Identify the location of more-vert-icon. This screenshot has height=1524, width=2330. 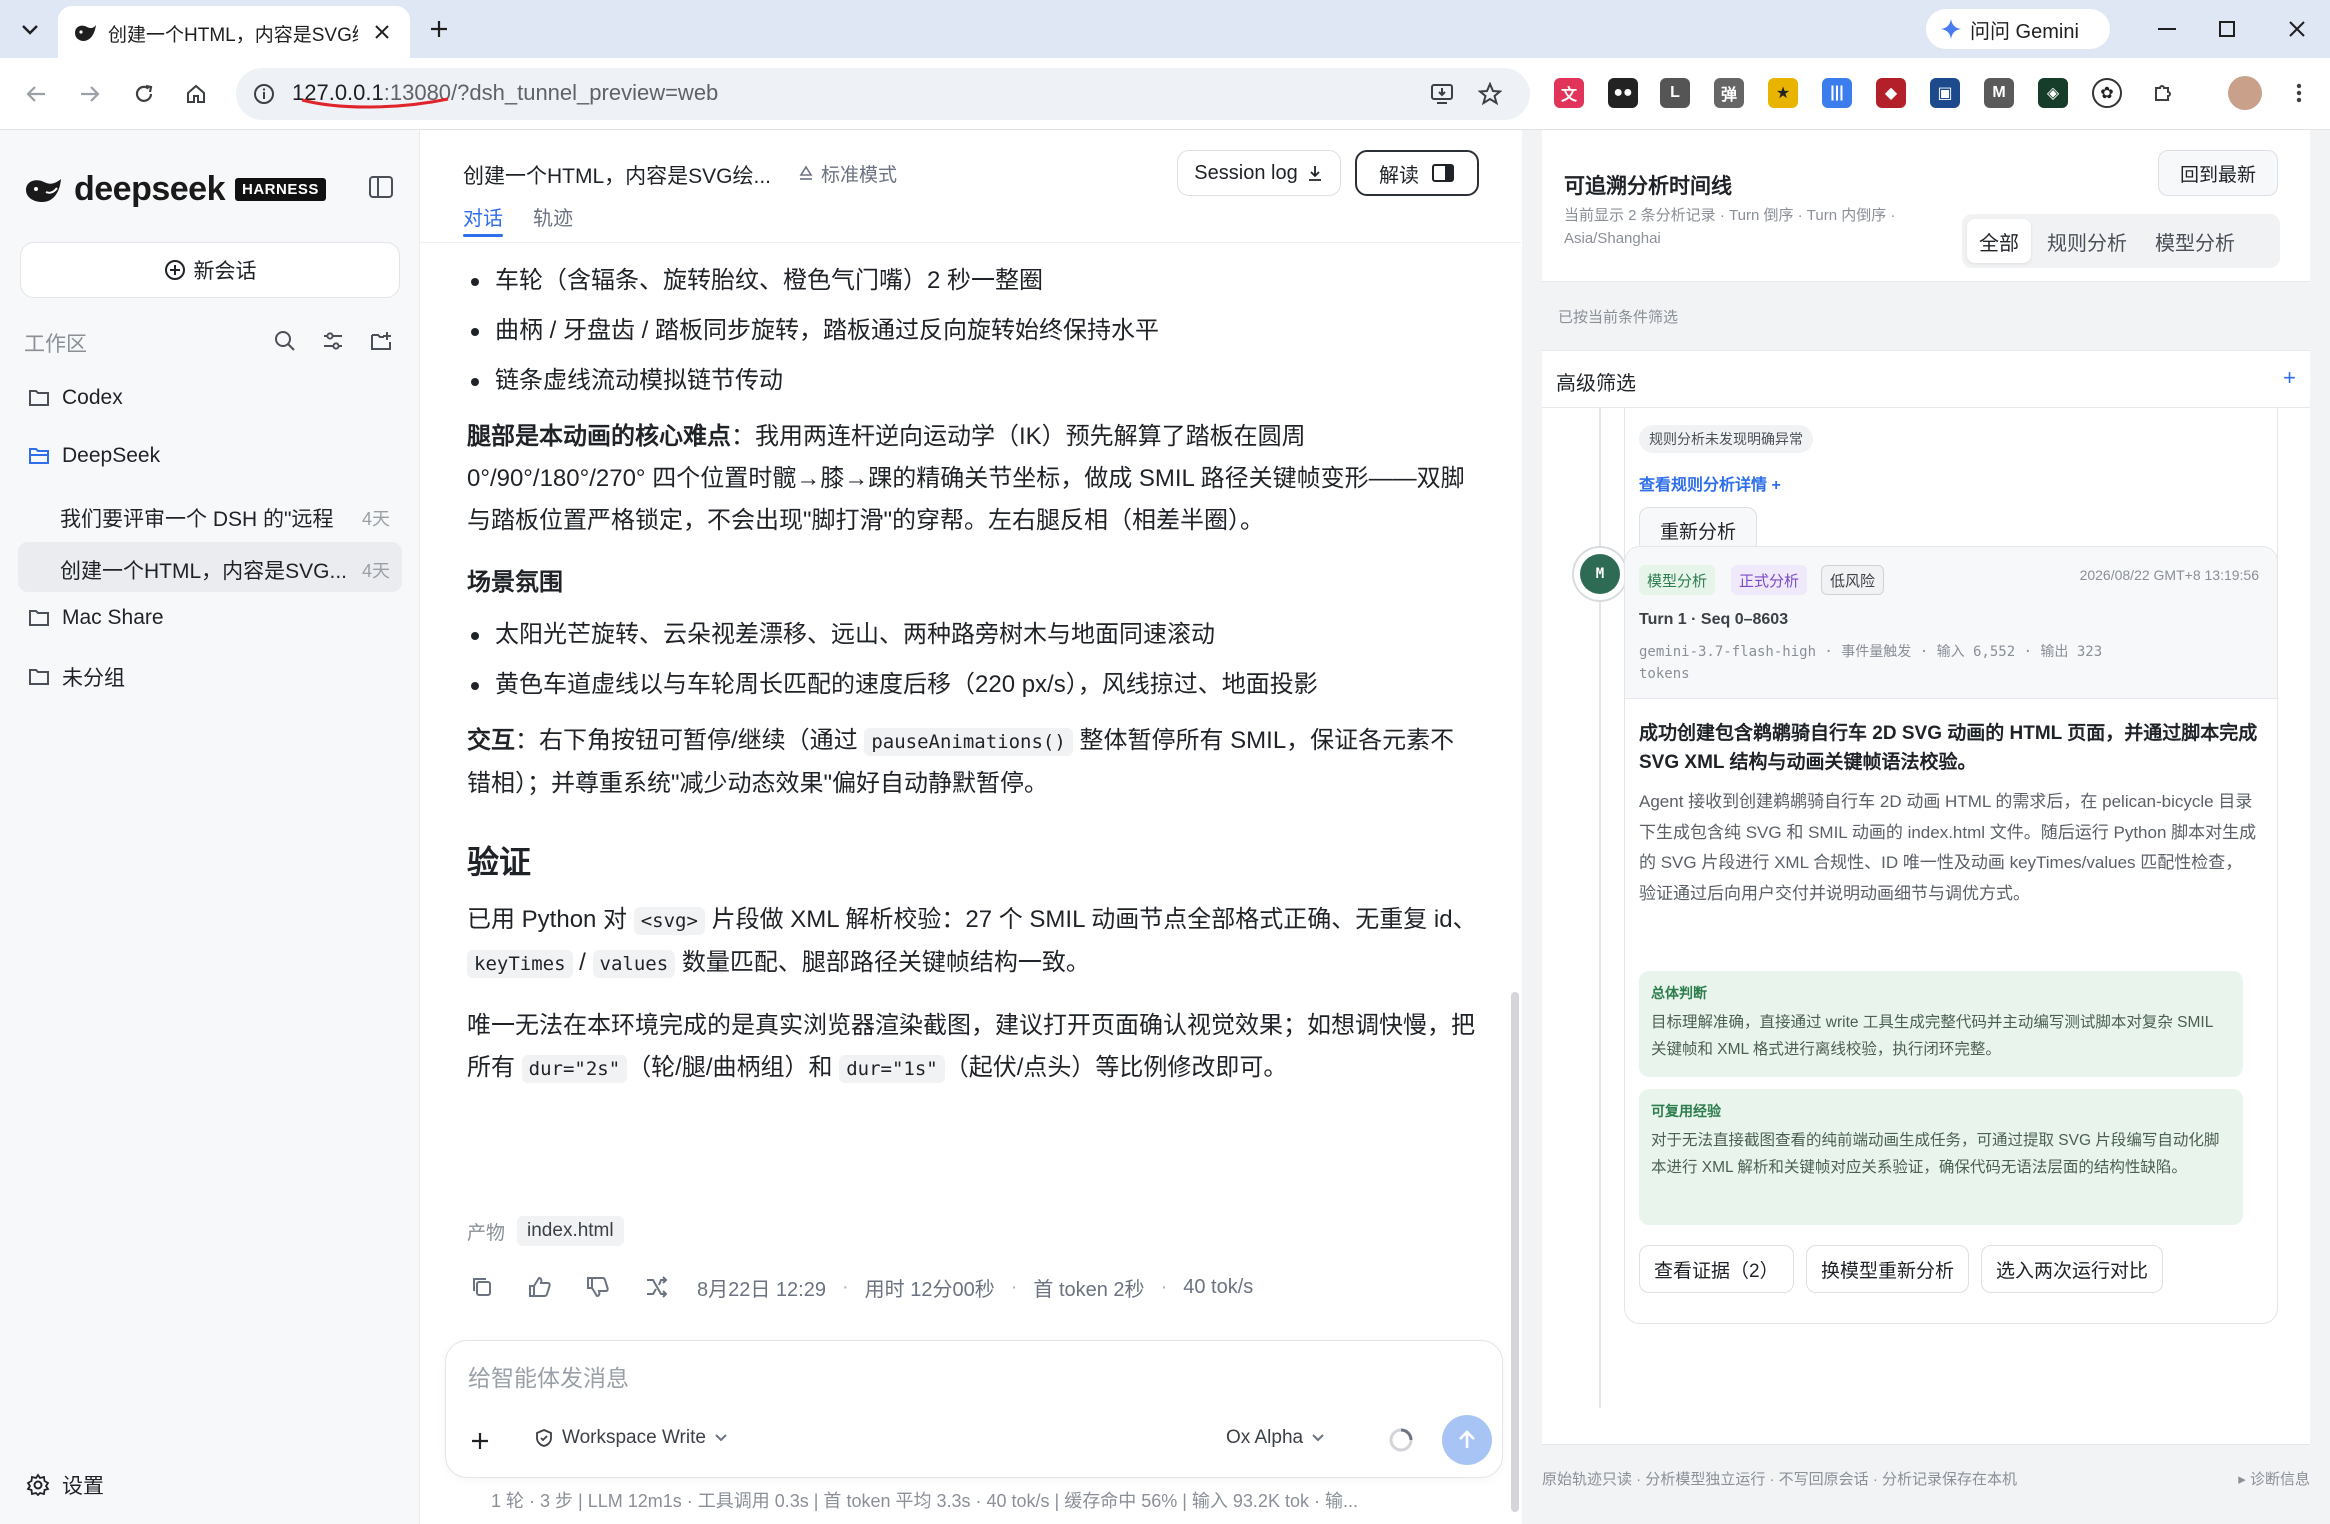
(2299, 93).